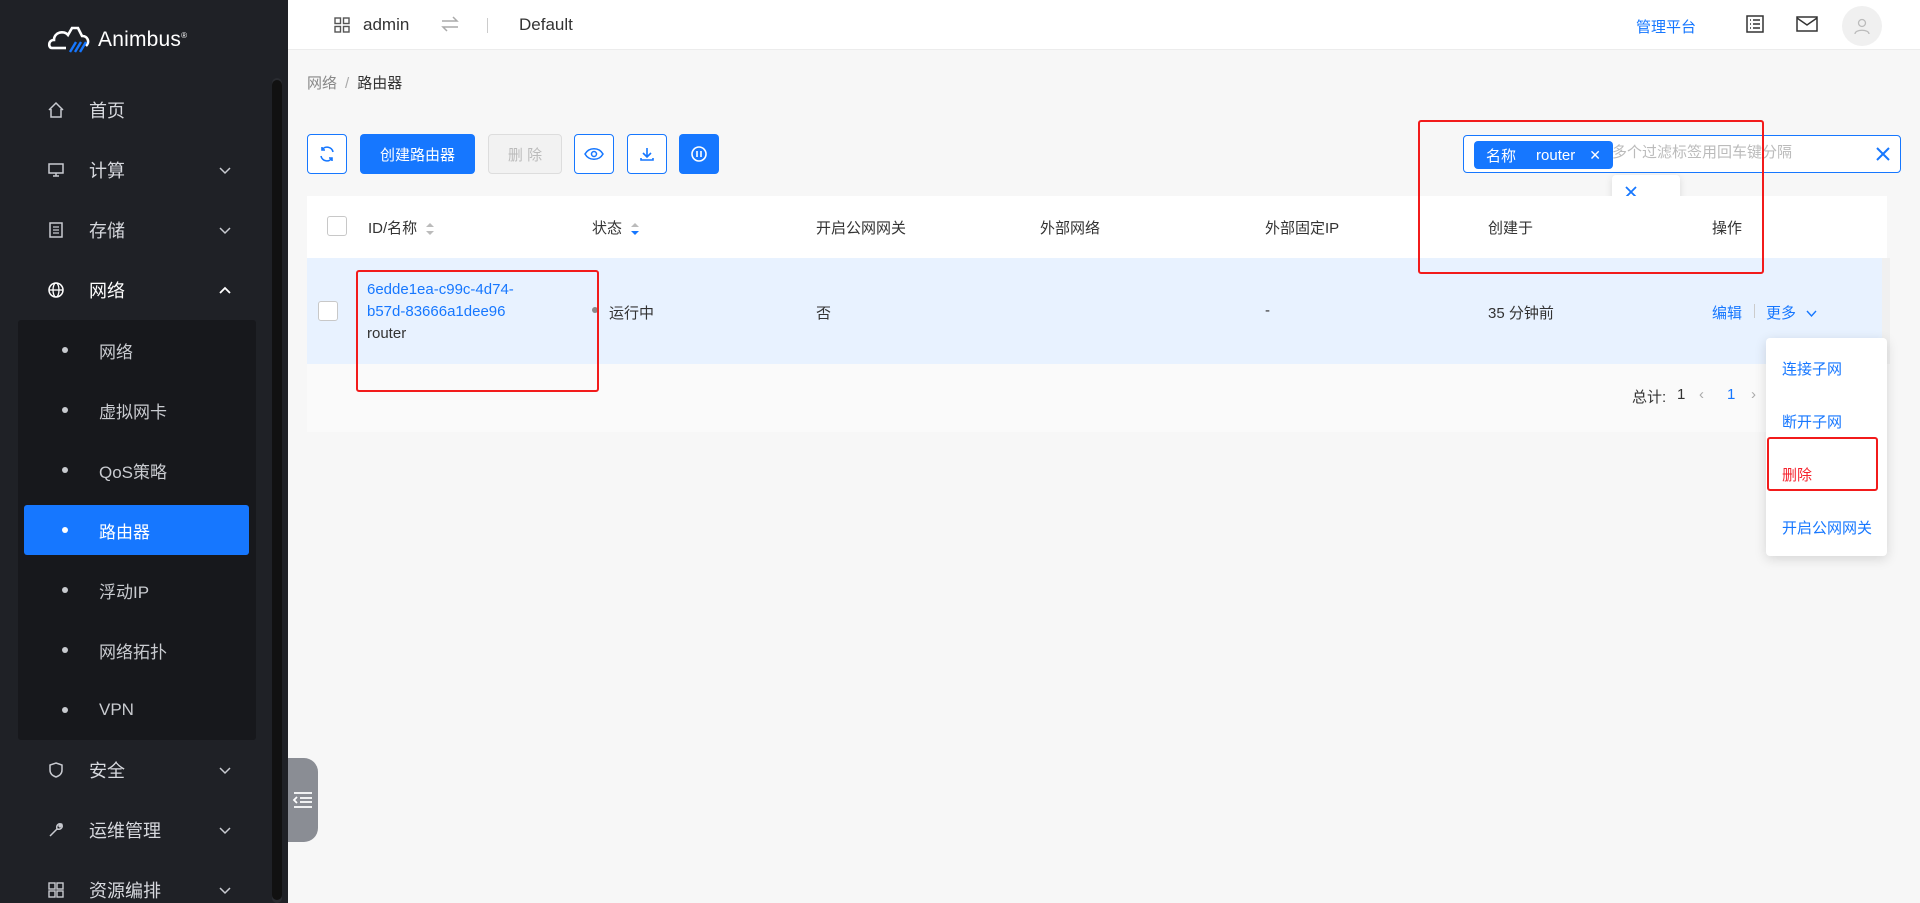 This screenshot has height=903, width=1920. Describe the element at coordinates (1827, 527) in the screenshot. I see `menu-item-enable-gateway: 开启公网网关` at that location.